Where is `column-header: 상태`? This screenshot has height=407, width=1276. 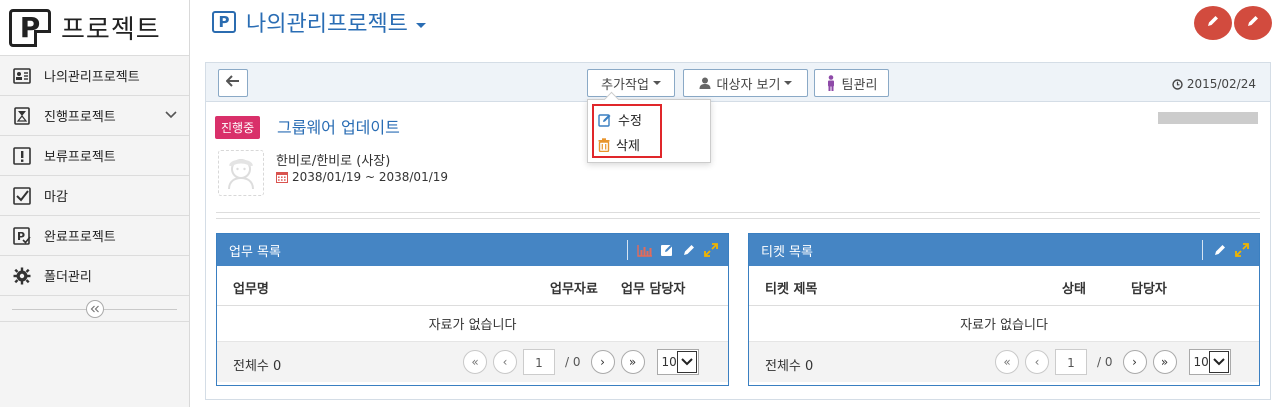
column-header: 상태 is located at coordinates (1074, 287).